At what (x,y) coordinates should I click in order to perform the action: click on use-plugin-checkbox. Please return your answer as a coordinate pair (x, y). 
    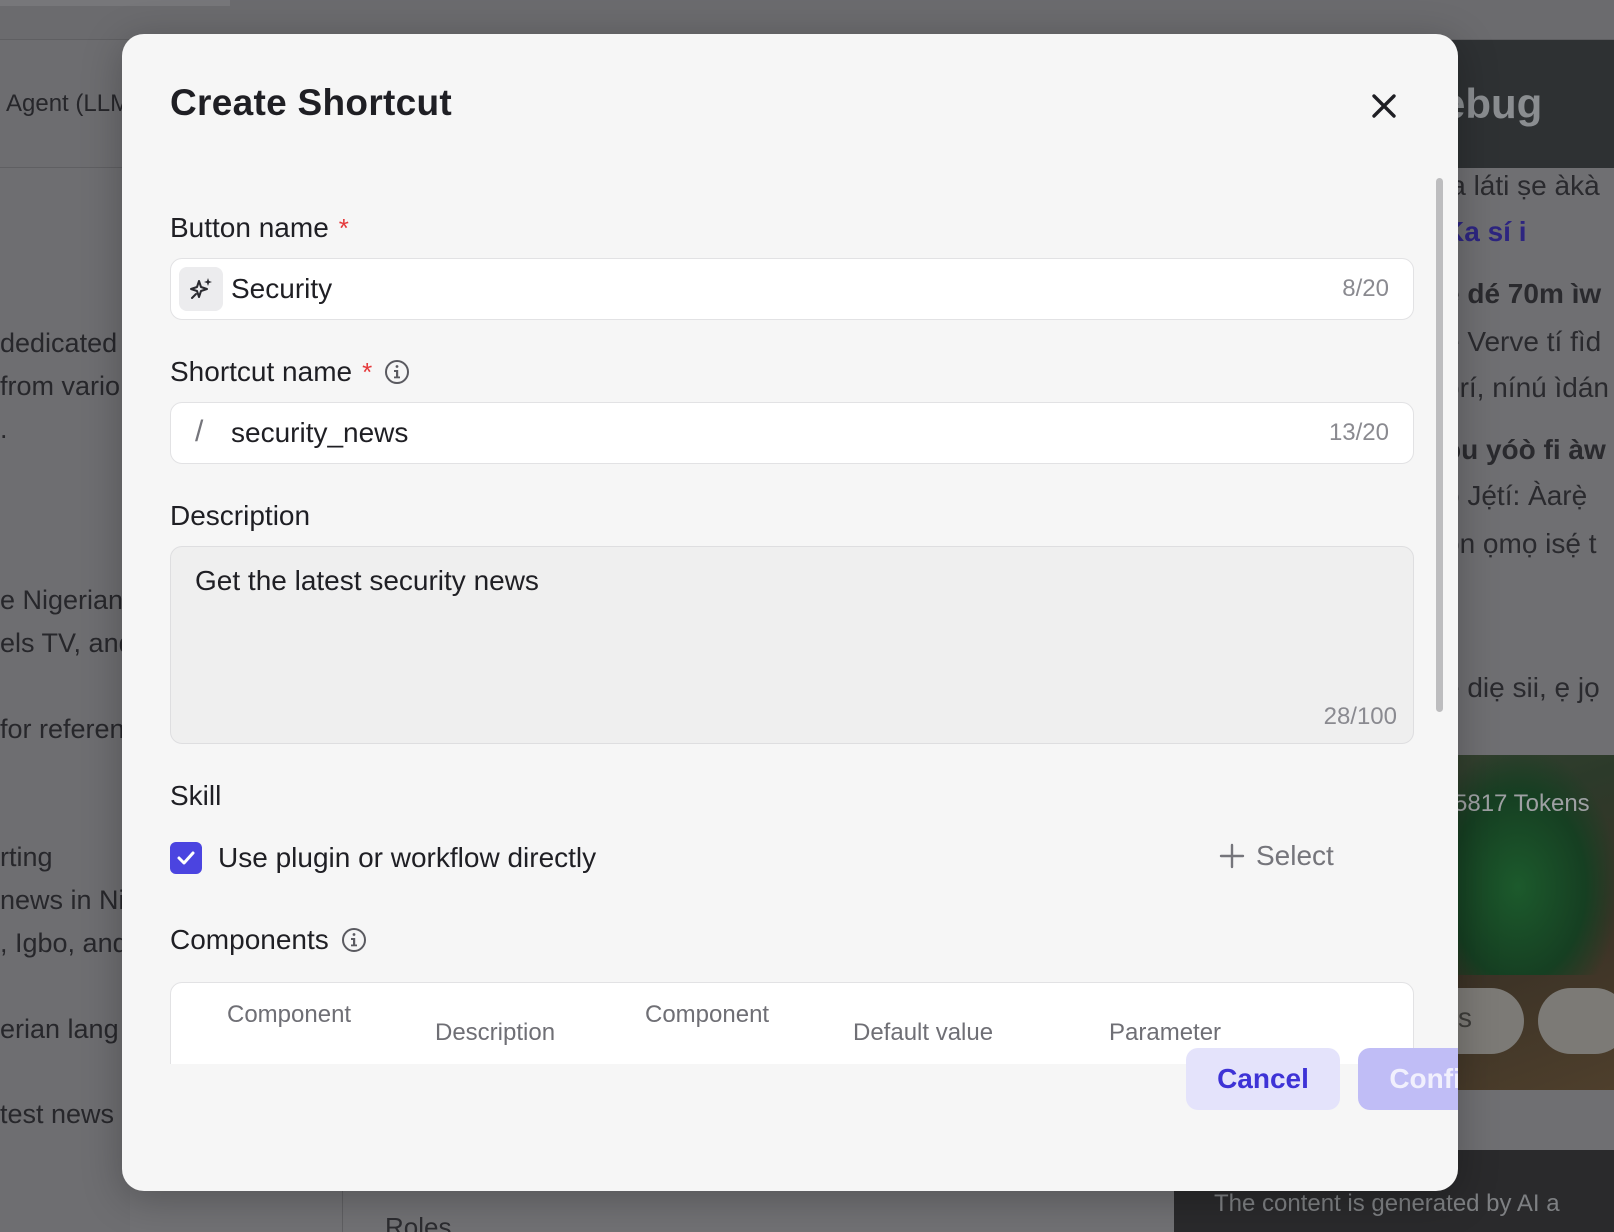
    Looking at the image, I should click on (186, 858).